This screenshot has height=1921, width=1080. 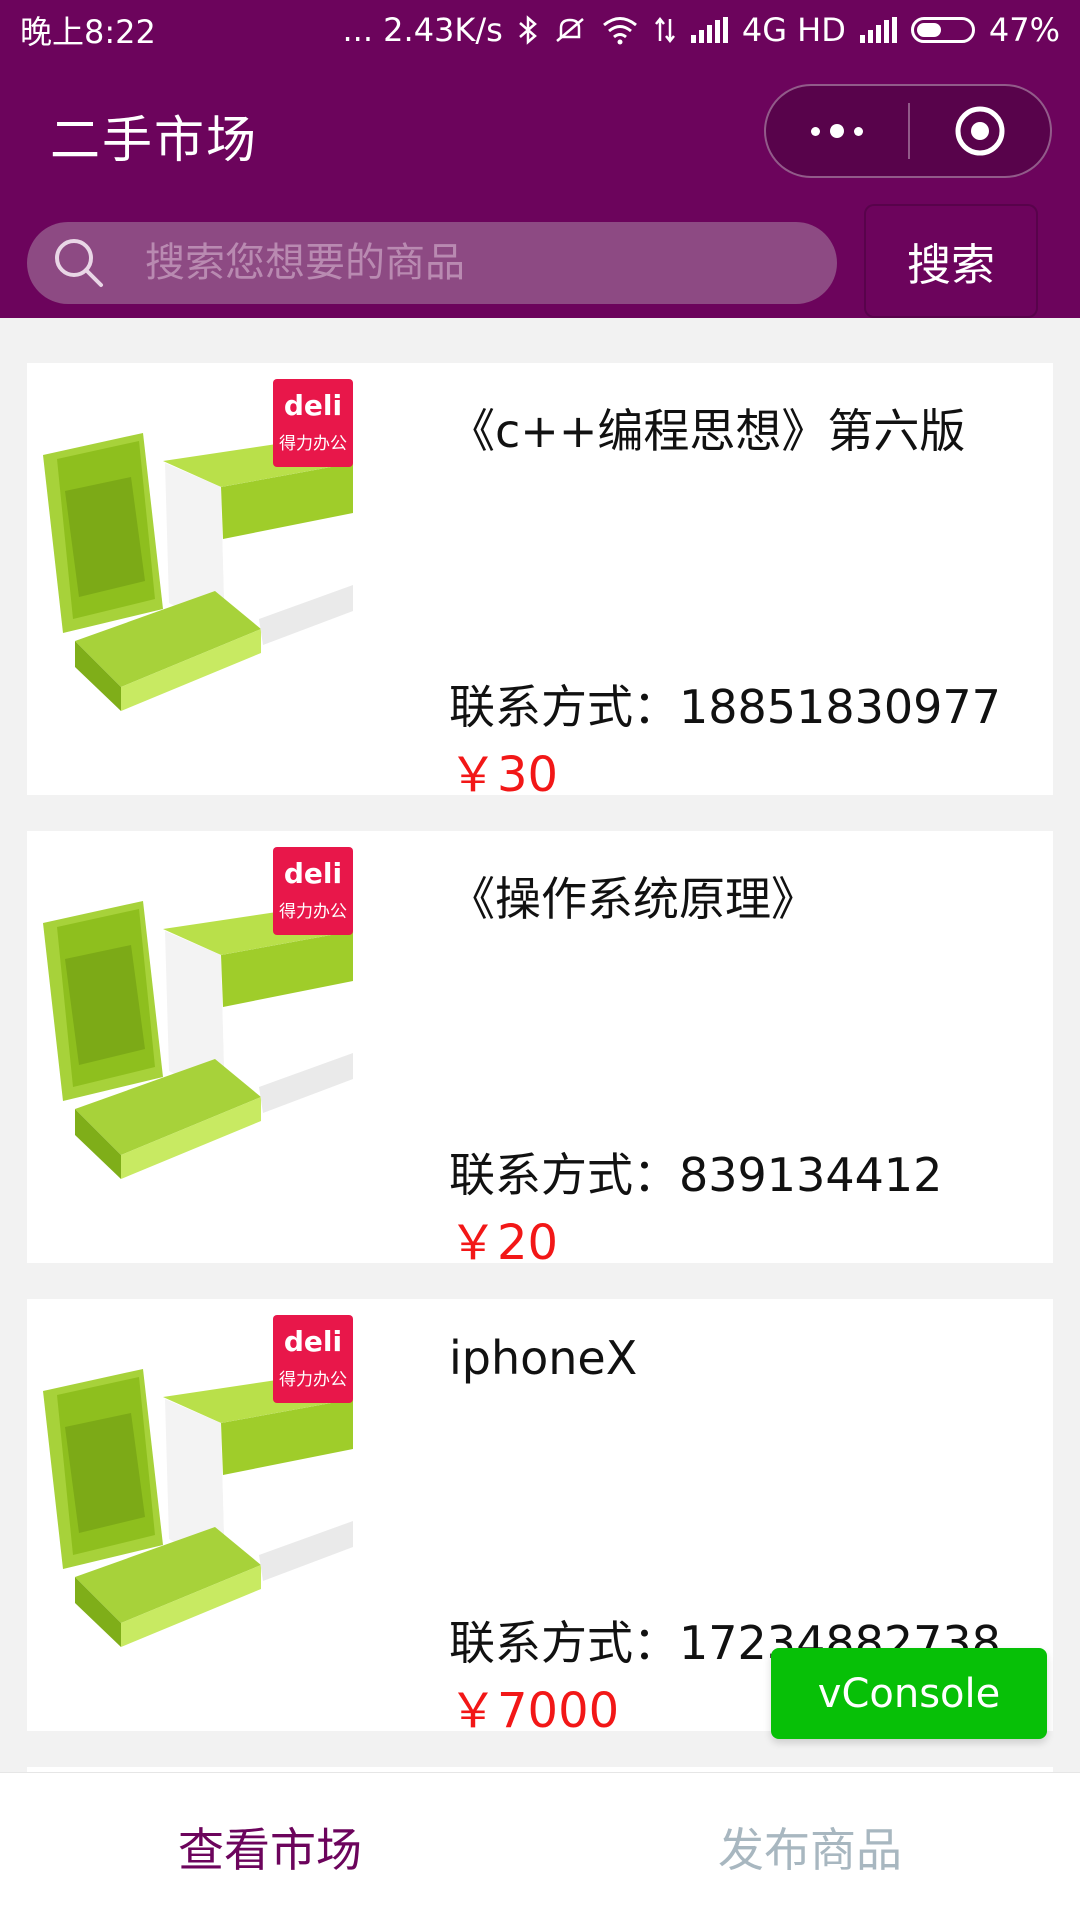 I want to click on product-title: 《c++编程思想》第六版, so click(x=707, y=431).